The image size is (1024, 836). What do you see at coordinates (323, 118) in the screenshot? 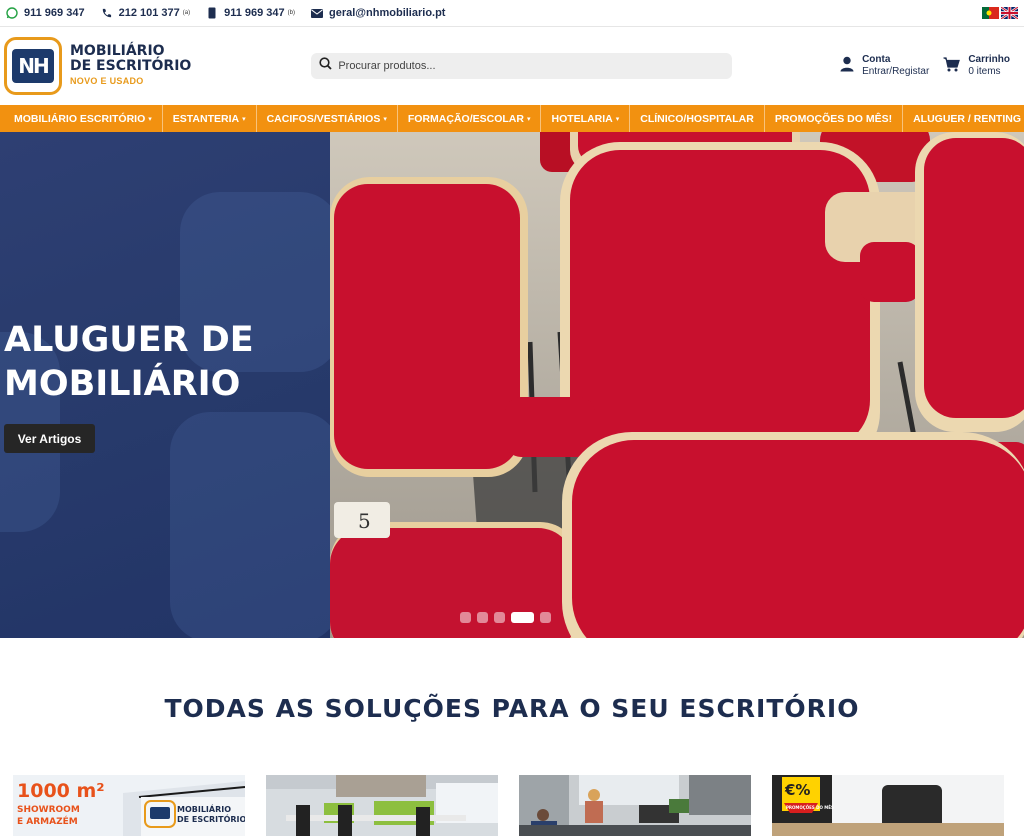
I see `nav-label: CACIFOS/VESTIÁRIOS` at bounding box center [323, 118].